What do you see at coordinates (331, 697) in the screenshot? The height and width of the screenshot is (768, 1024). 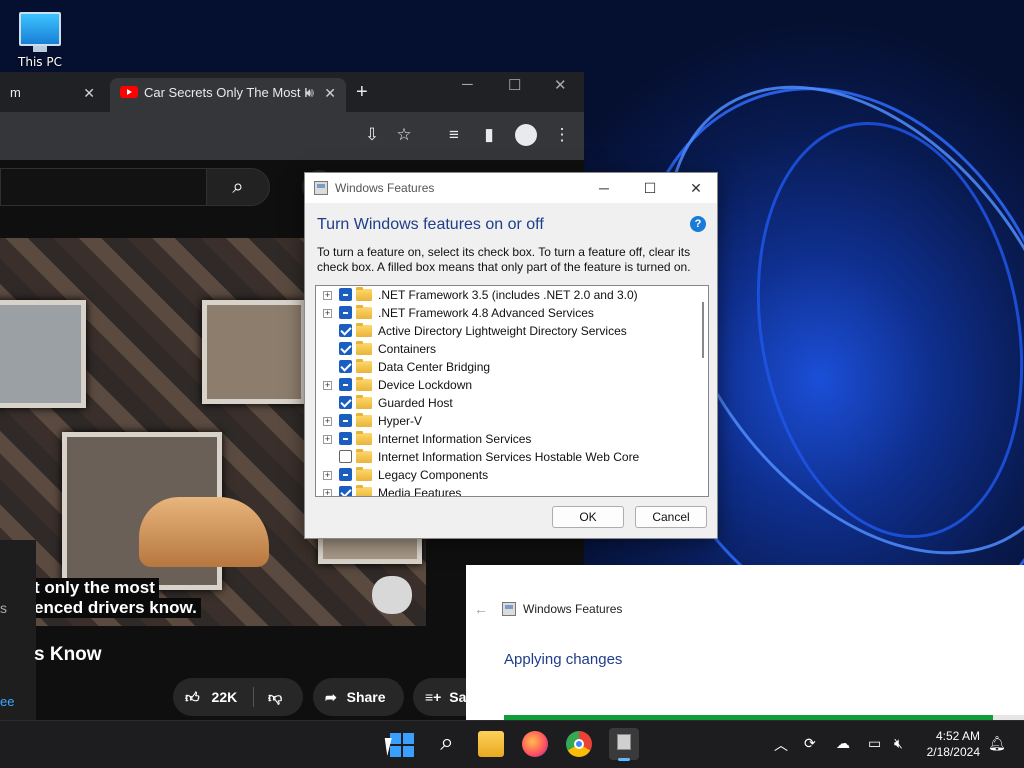 I see `share-icon: ➦` at bounding box center [331, 697].